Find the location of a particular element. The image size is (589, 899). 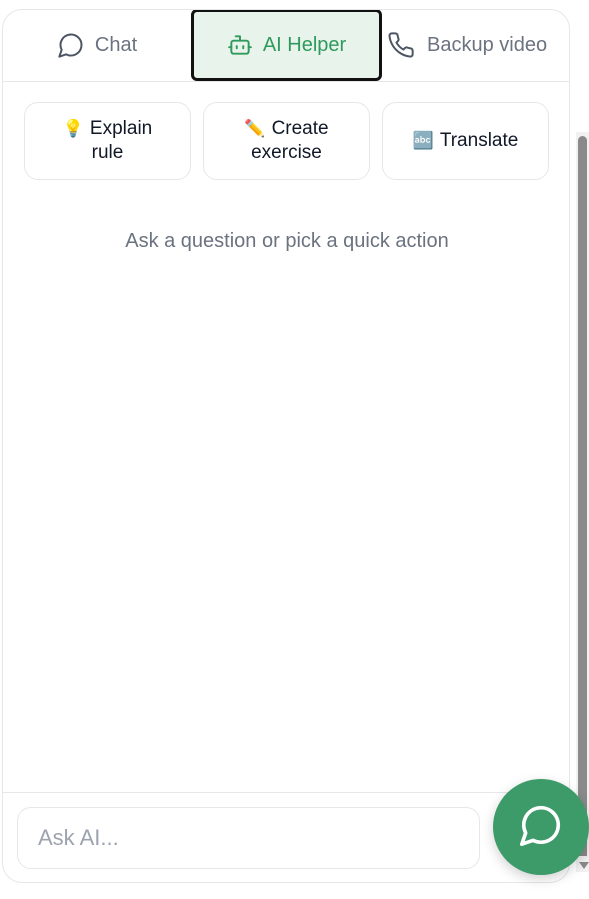

composer is located at coordinates (286, 837).